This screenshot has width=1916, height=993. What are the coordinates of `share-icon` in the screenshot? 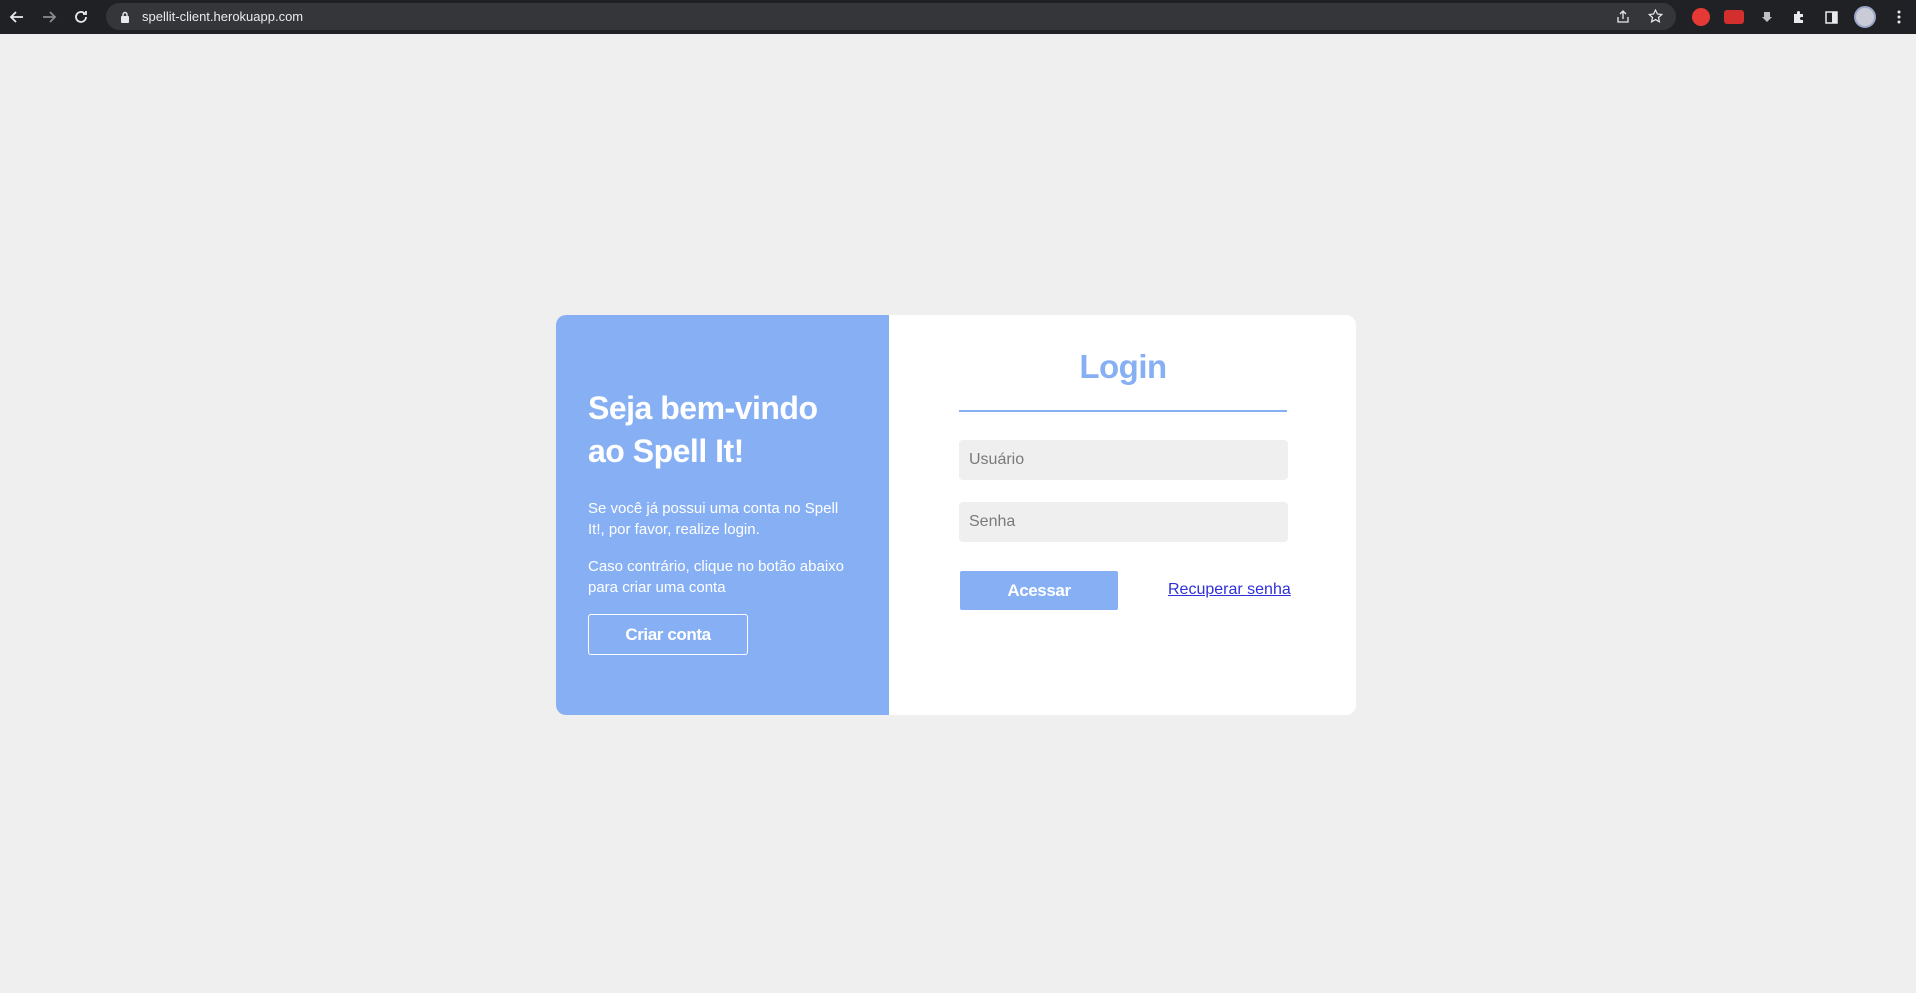 It's located at (1623, 17).